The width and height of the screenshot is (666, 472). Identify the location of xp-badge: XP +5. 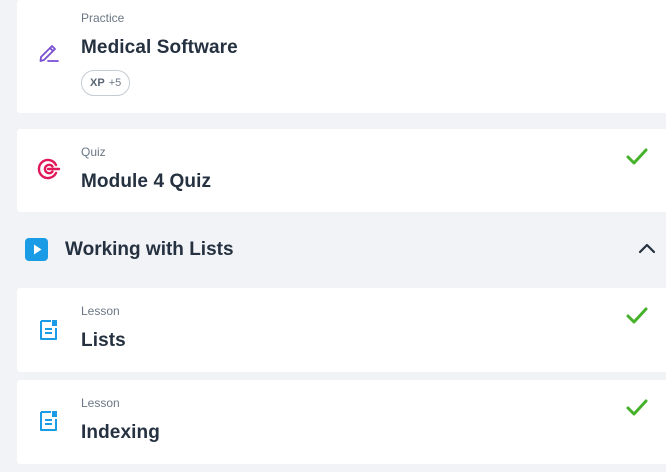
(106, 83).